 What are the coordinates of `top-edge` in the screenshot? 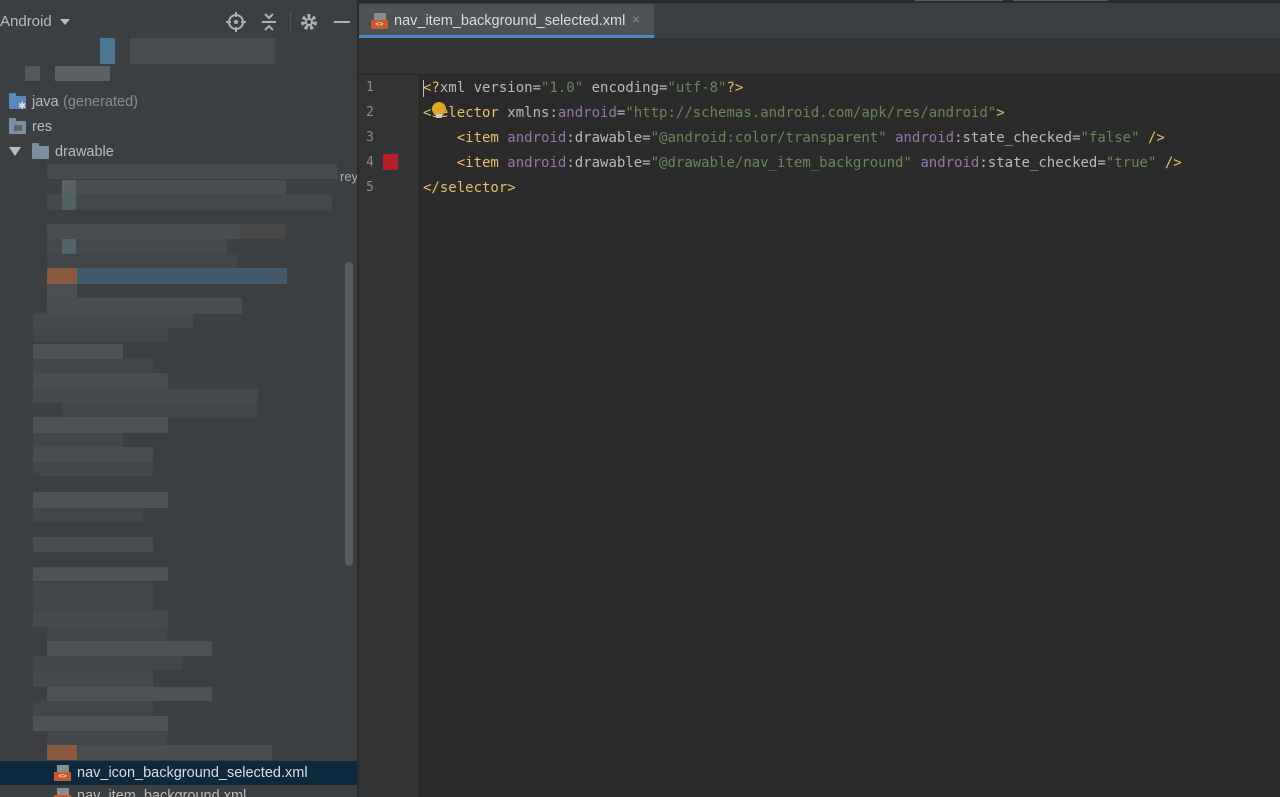 It's located at (819, 1).